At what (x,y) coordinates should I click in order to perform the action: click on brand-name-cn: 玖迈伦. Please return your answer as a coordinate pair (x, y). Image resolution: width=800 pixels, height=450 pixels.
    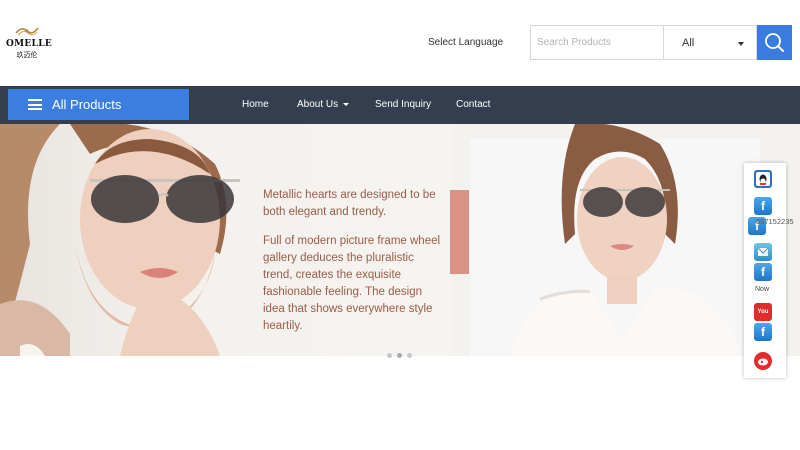
    Looking at the image, I should click on (27, 55).